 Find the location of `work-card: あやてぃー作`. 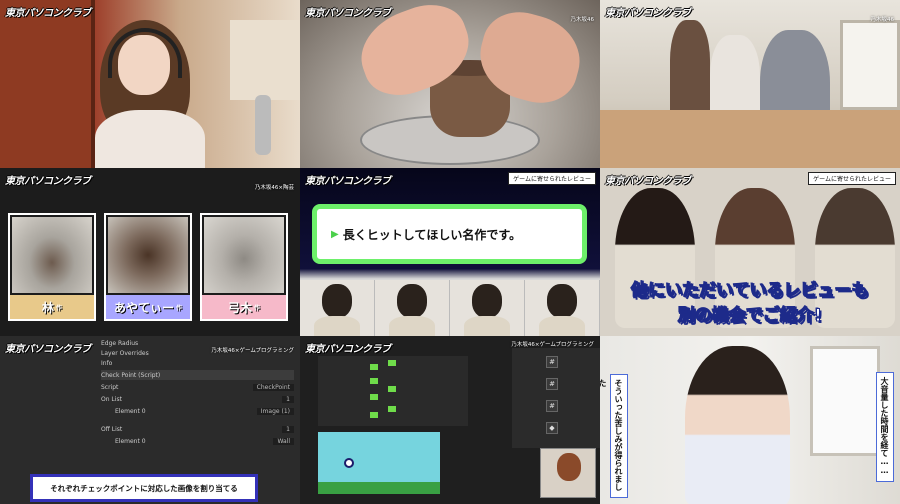

work-card: あやてぃー作 is located at coordinates (148, 267).